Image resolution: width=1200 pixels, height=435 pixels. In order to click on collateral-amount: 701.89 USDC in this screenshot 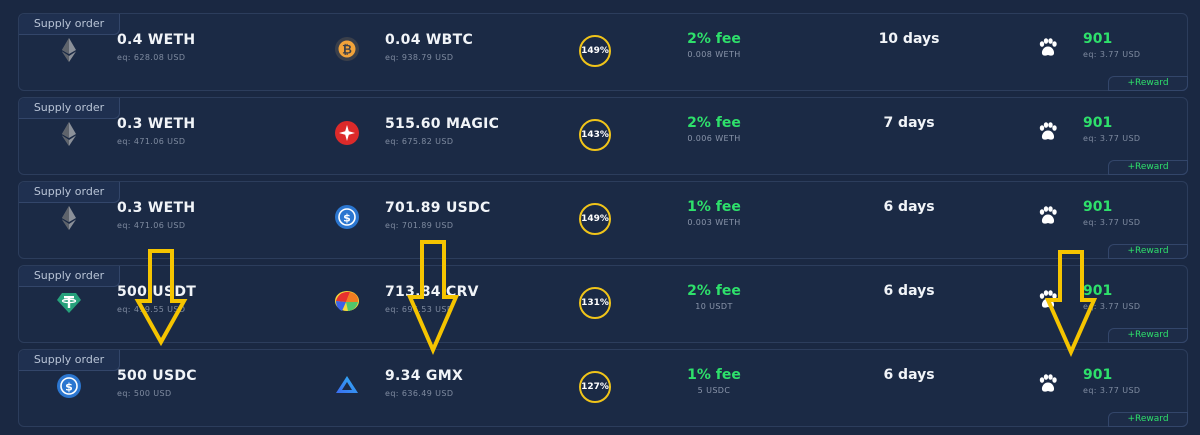, I will do `click(438, 208)`.